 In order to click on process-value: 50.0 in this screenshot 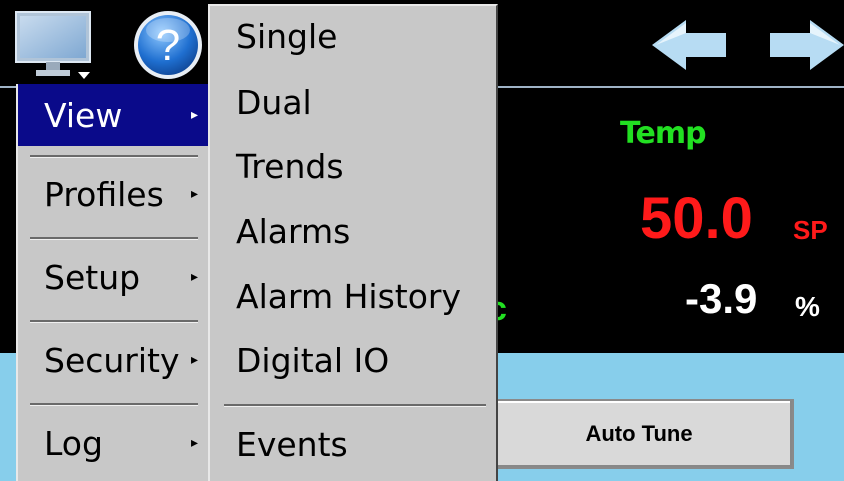, I will do `click(696, 218)`.